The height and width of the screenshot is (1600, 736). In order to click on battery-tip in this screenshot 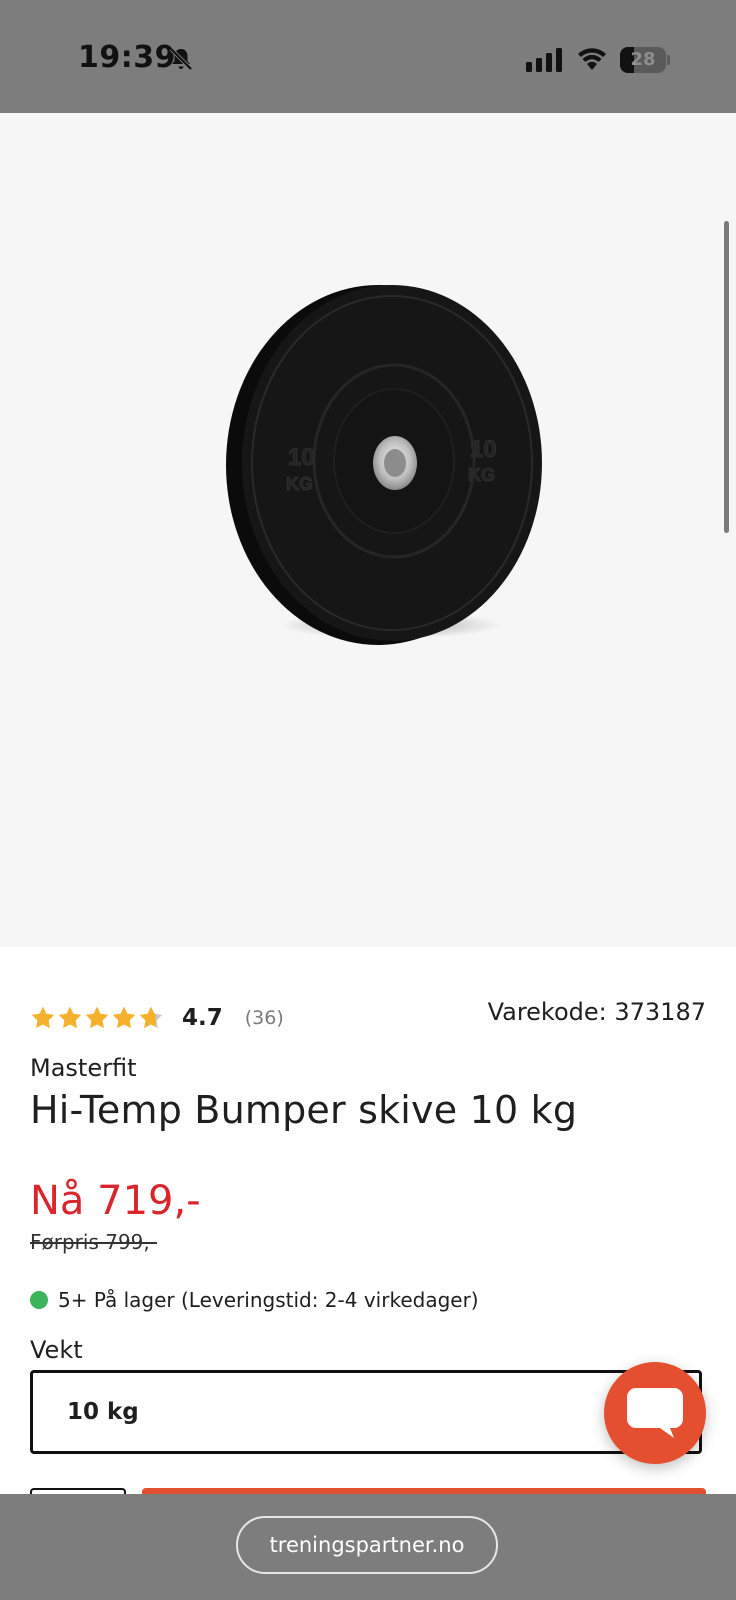, I will do `click(668, 60)`.